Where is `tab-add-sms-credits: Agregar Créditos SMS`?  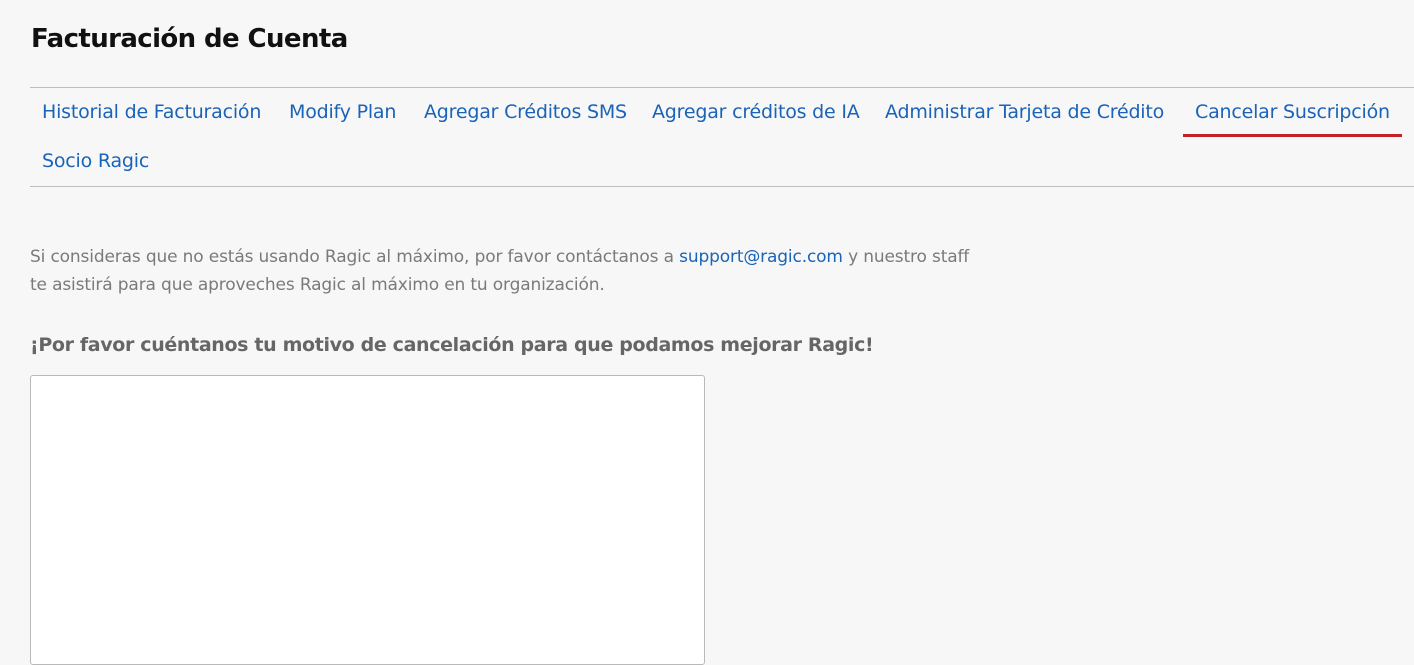 tab-add-sms-credits: Agregar Créditos SMS is located at coordinates (525, 117).